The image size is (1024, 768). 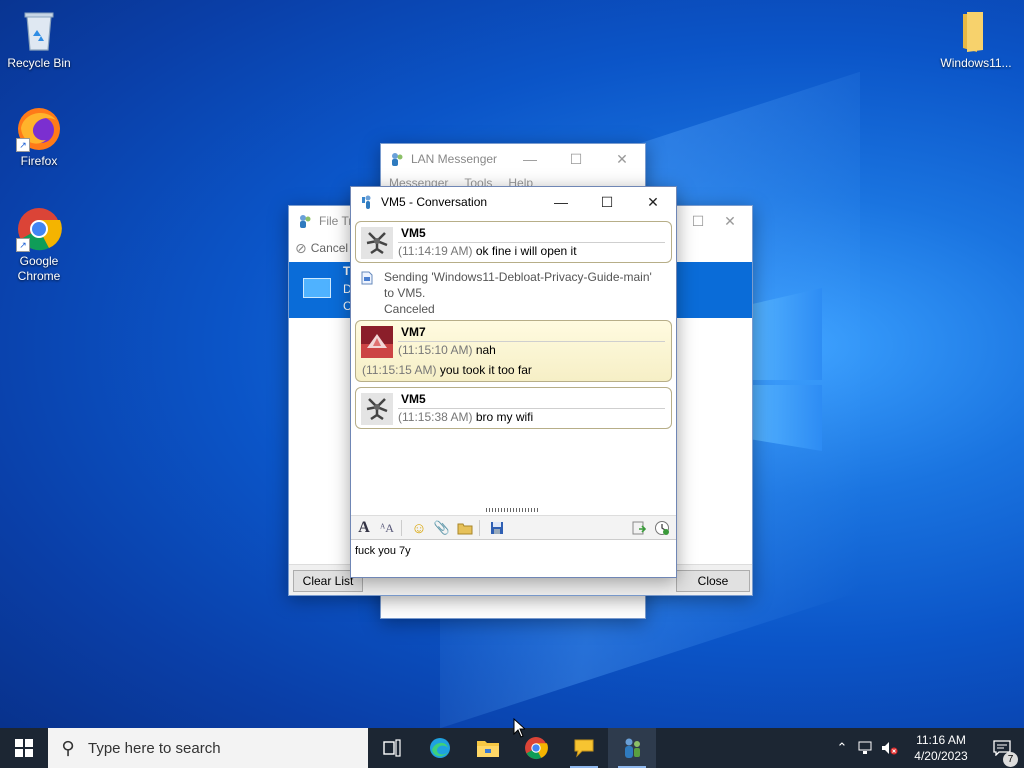 I want to click on message-text: you took it too far, so click(x=485, y=370).